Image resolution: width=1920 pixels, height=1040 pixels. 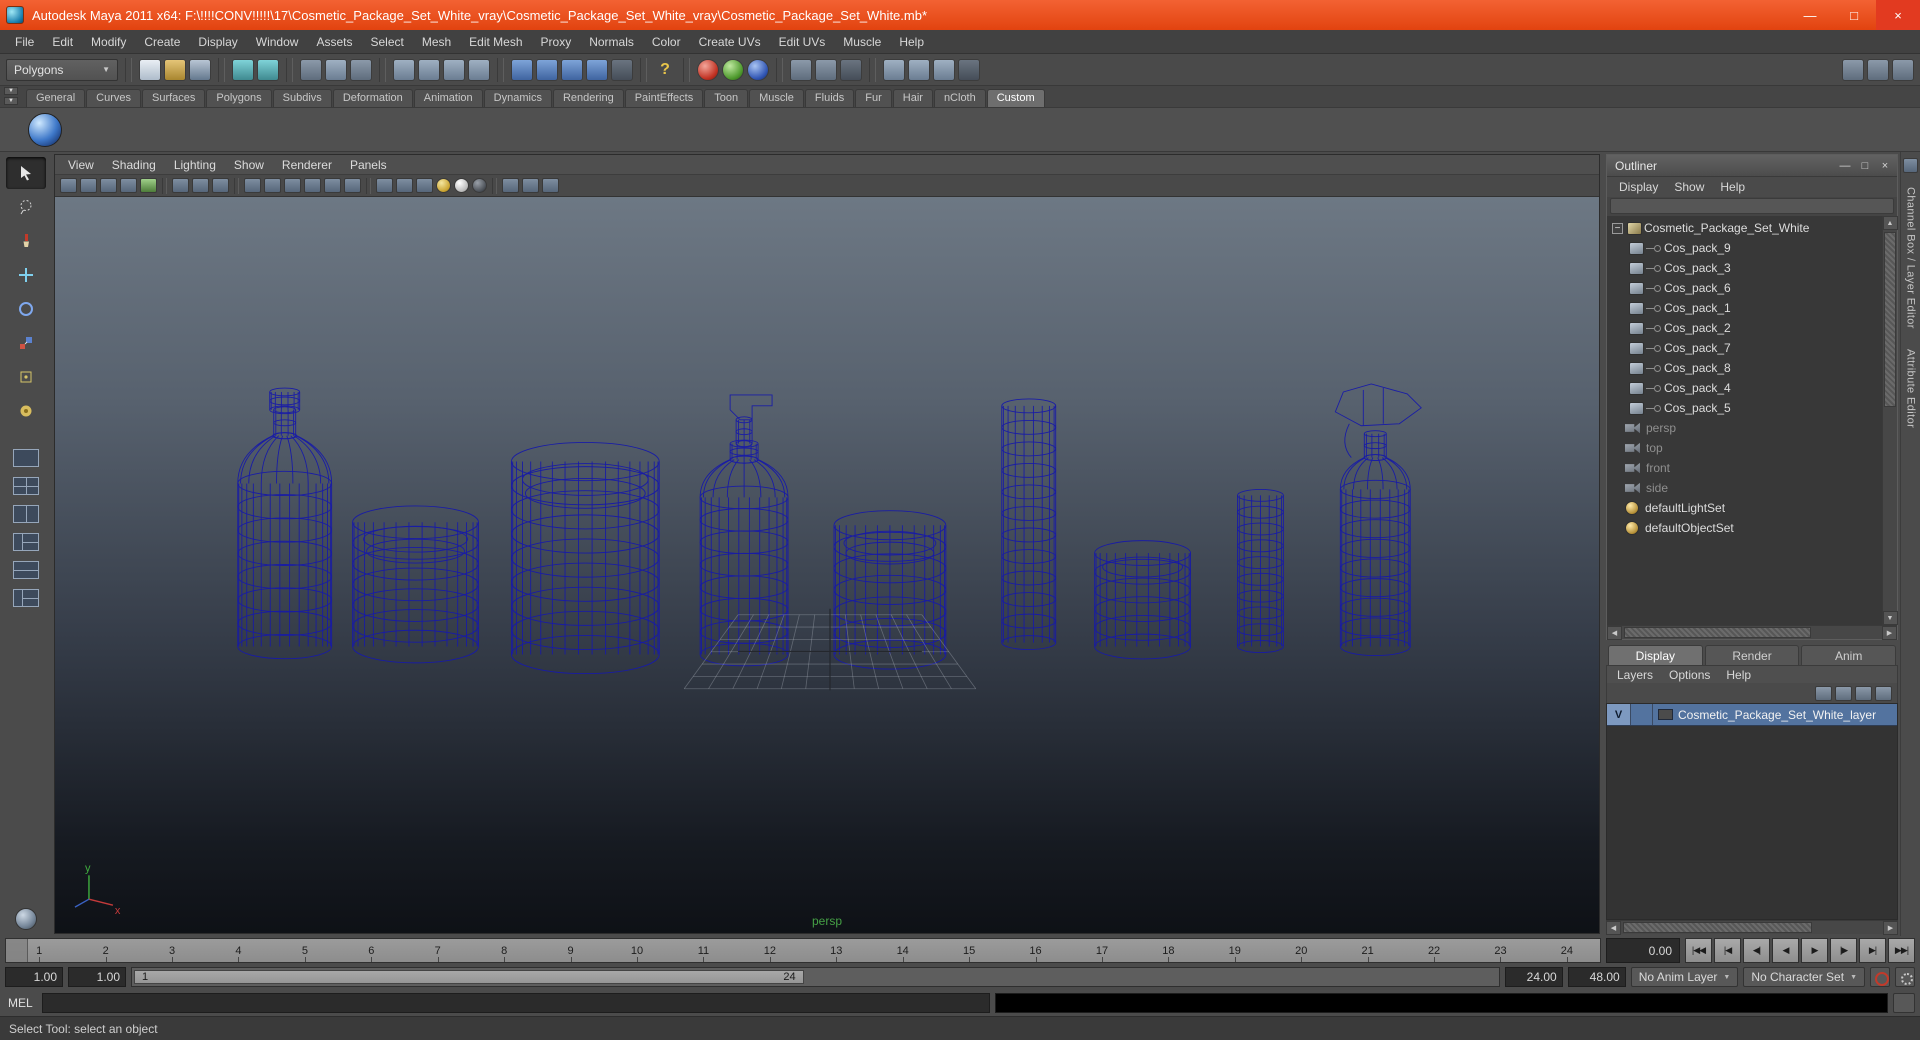 I want to click on layer-playback-toggle, so click(x=1642, y=714).